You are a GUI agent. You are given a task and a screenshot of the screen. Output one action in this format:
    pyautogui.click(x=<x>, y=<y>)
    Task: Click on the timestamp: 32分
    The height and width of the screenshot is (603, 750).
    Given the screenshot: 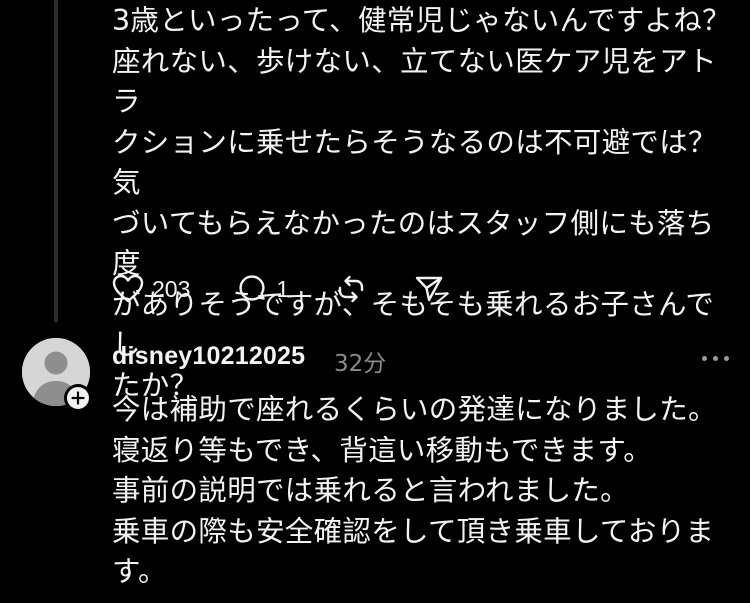 What is the action you would take?
    pyautogui.click(x=360, y=364)
    